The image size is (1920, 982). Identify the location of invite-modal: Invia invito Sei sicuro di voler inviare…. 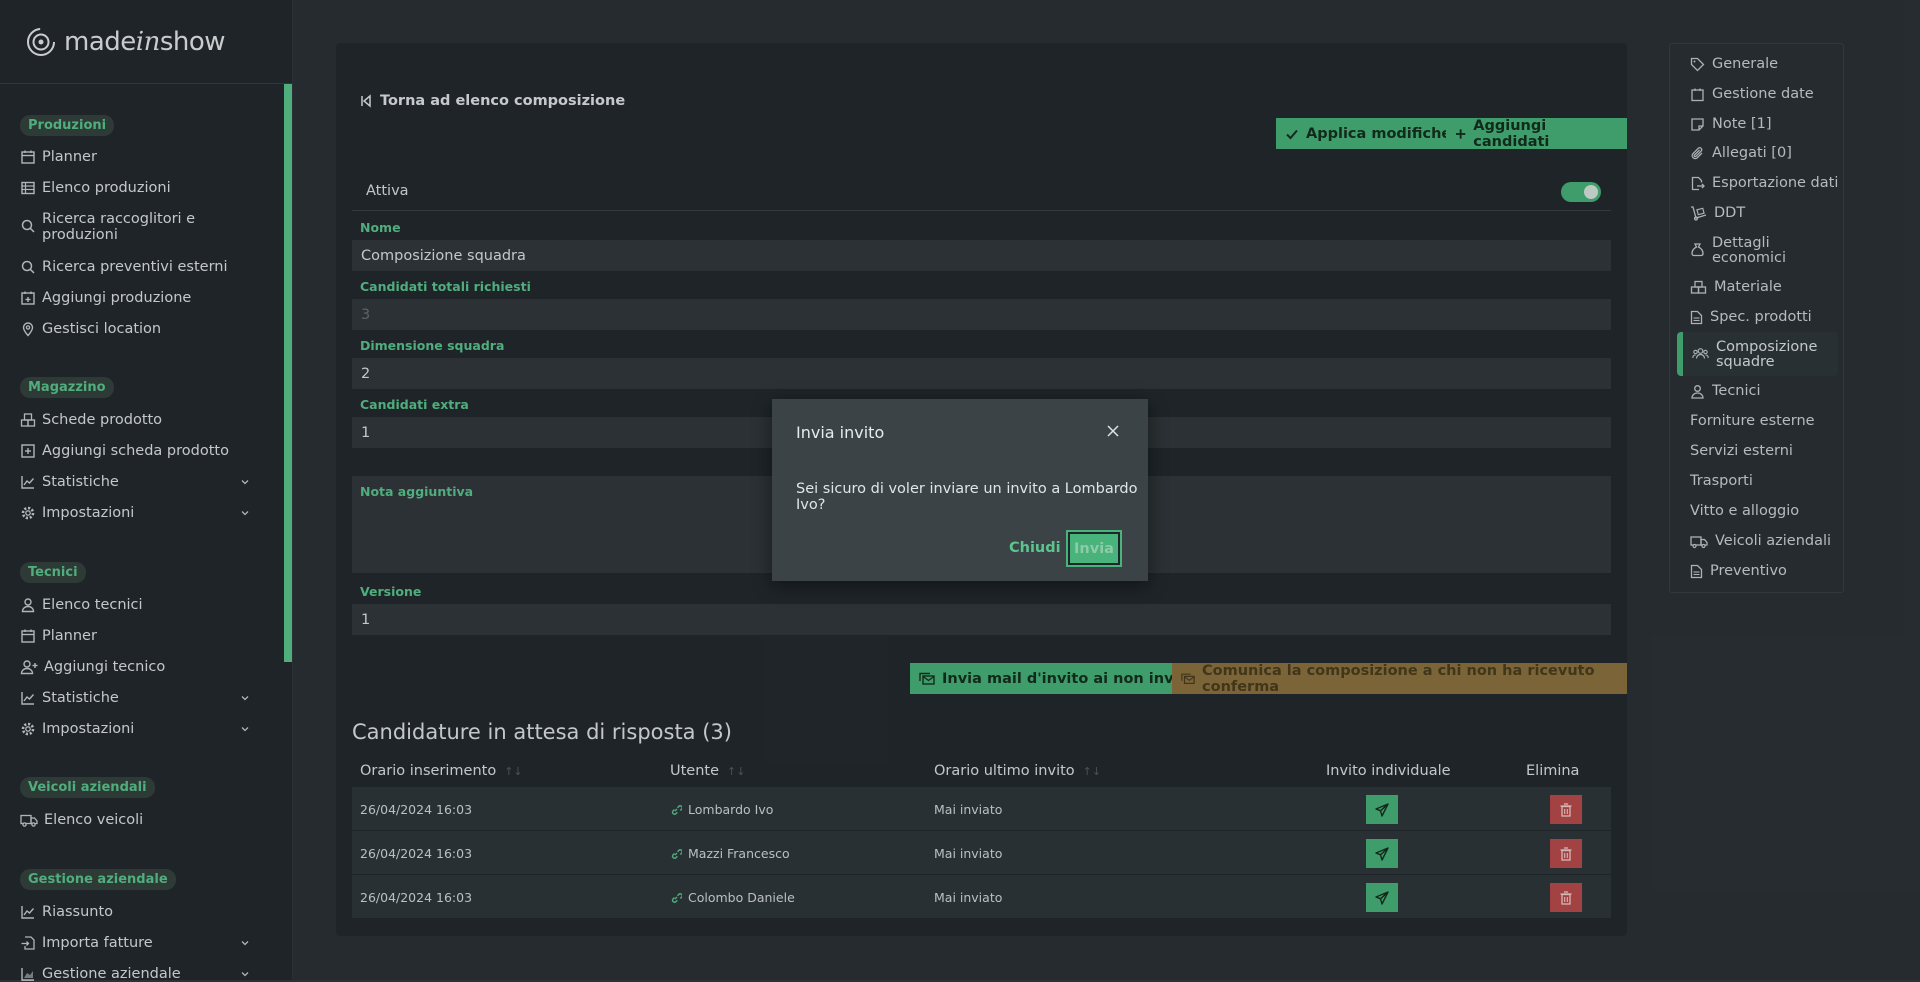
(960, 490).